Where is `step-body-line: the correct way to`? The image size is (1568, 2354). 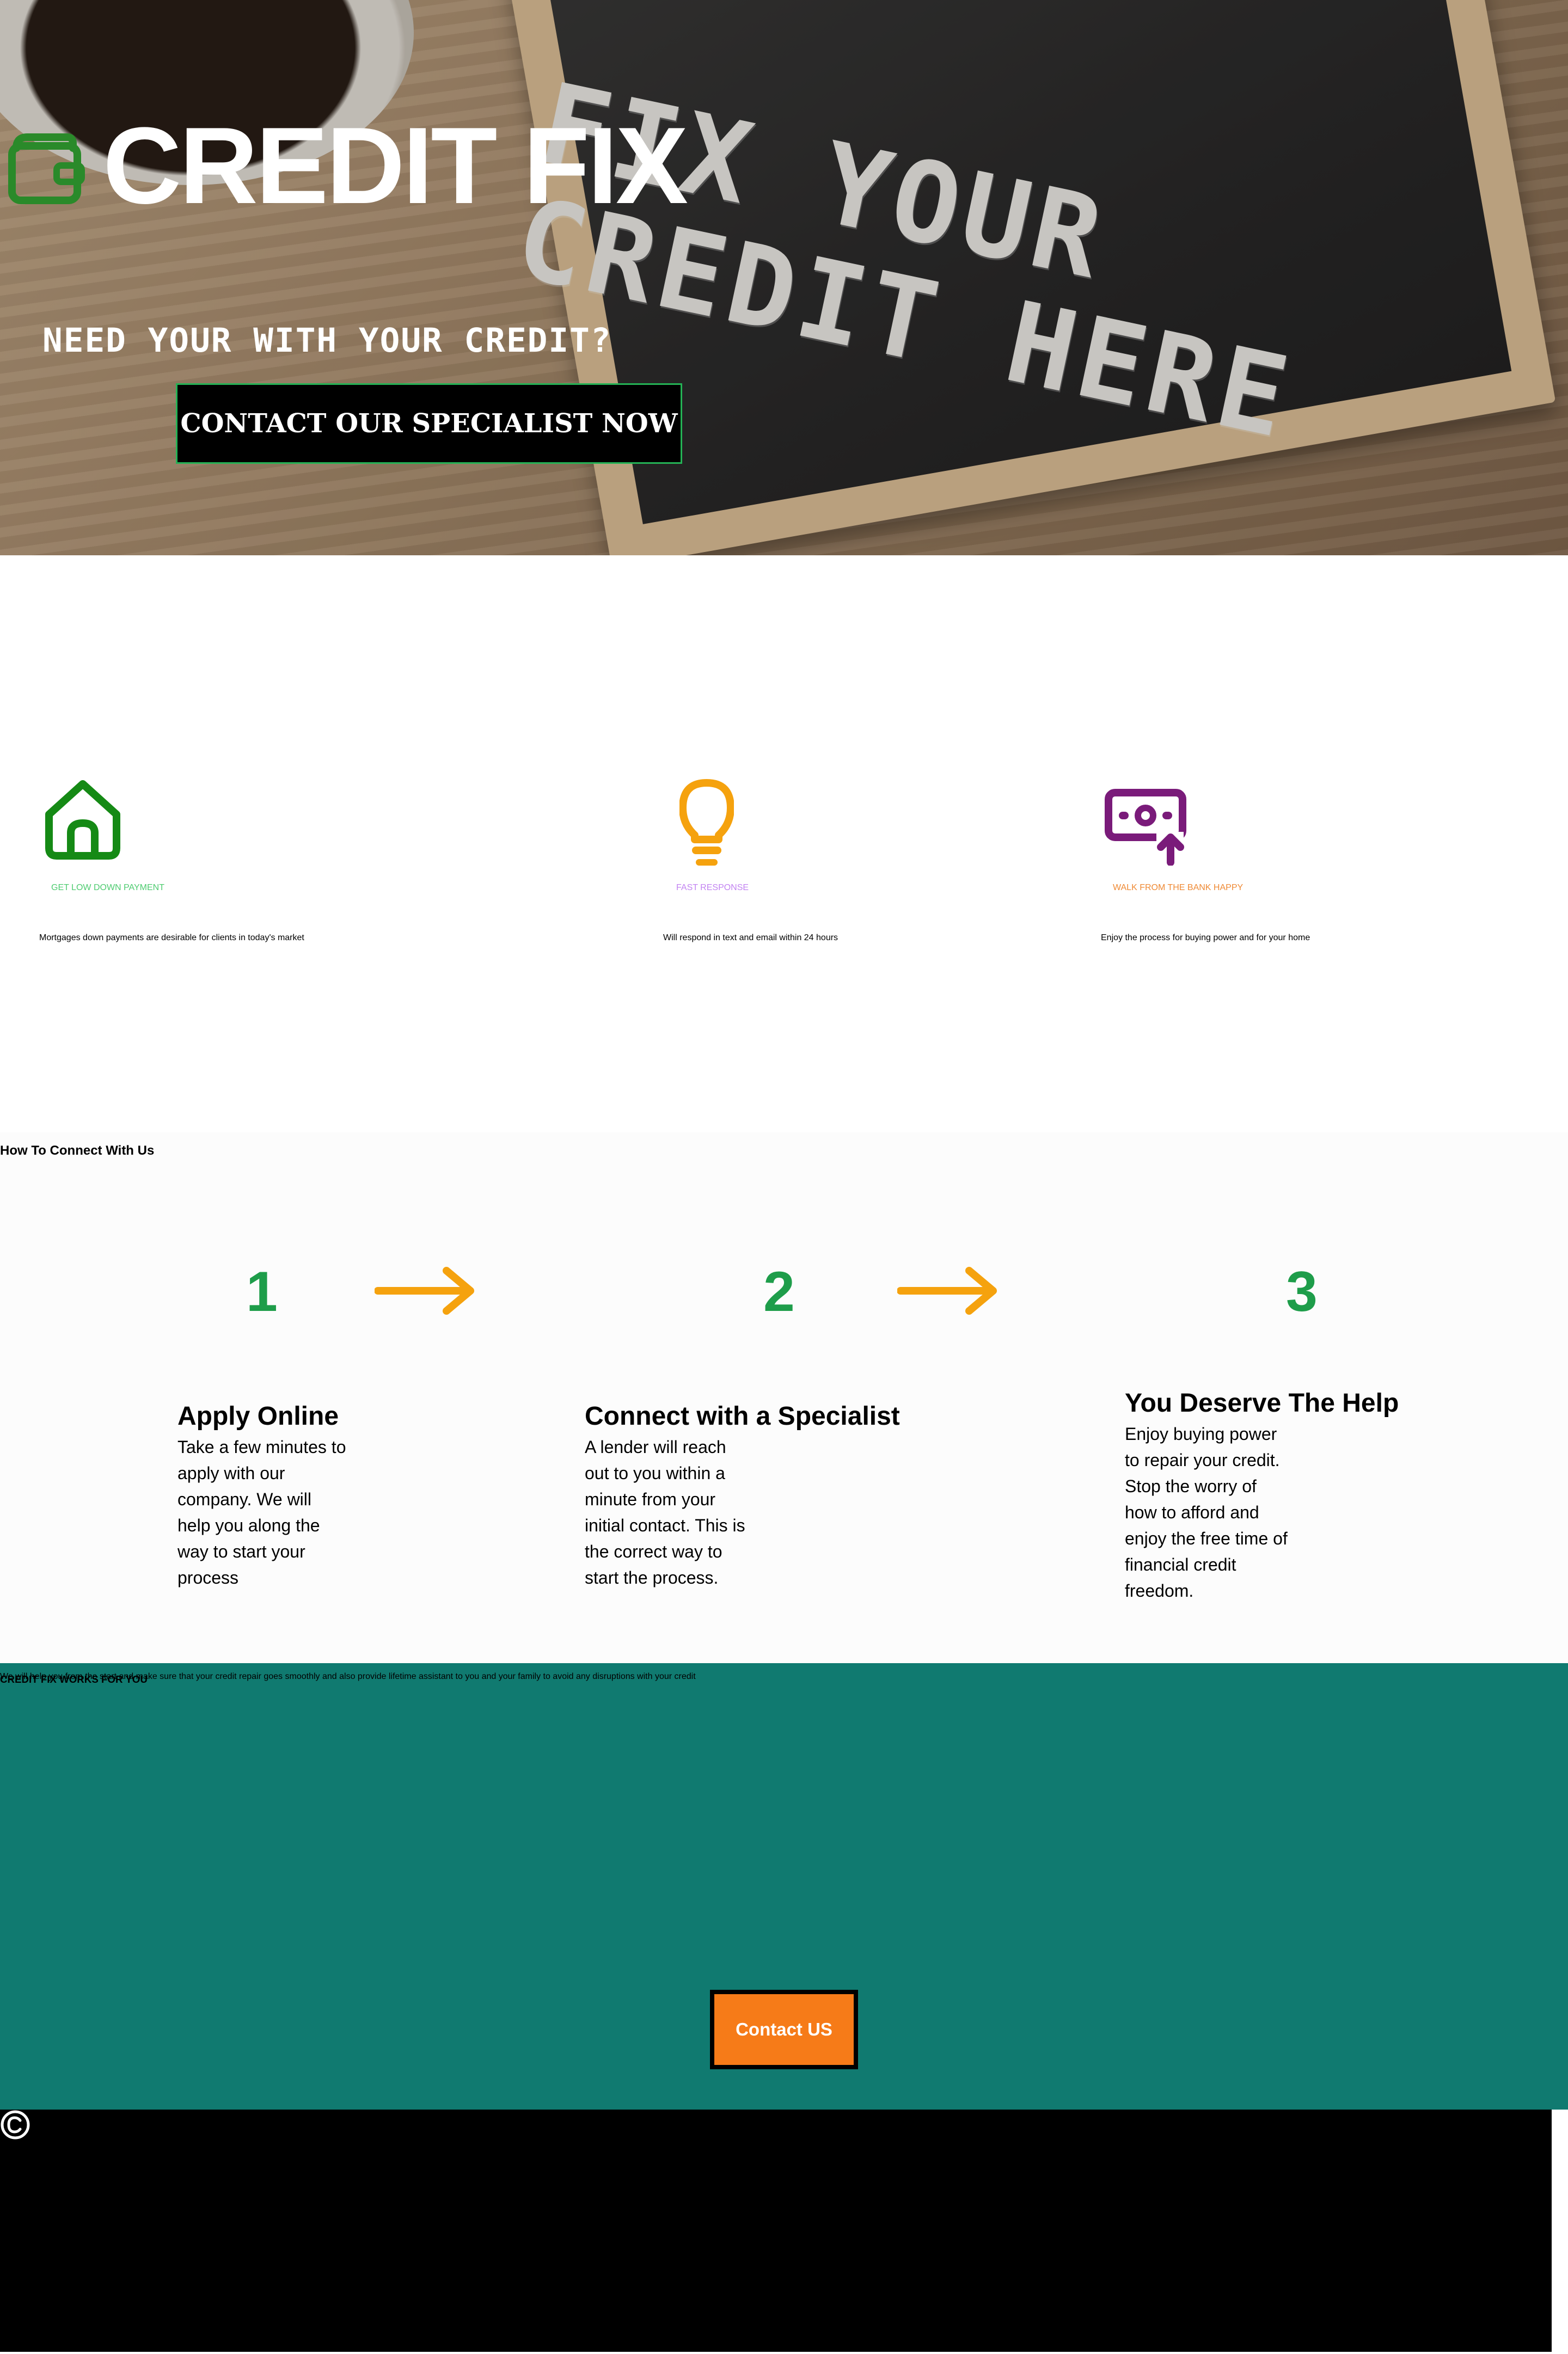
step-body-line: the correct way to is located at coordinates (653, 1551).